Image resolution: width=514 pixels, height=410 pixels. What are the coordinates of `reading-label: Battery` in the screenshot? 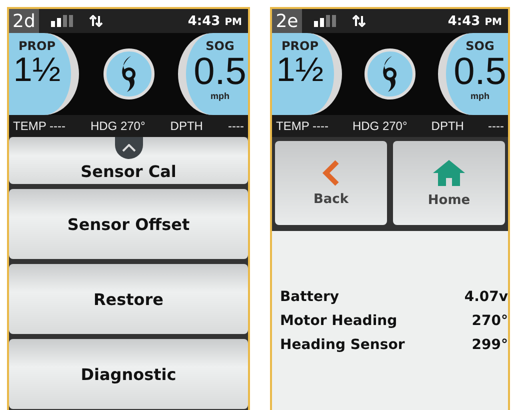 It's located at (310, 297).